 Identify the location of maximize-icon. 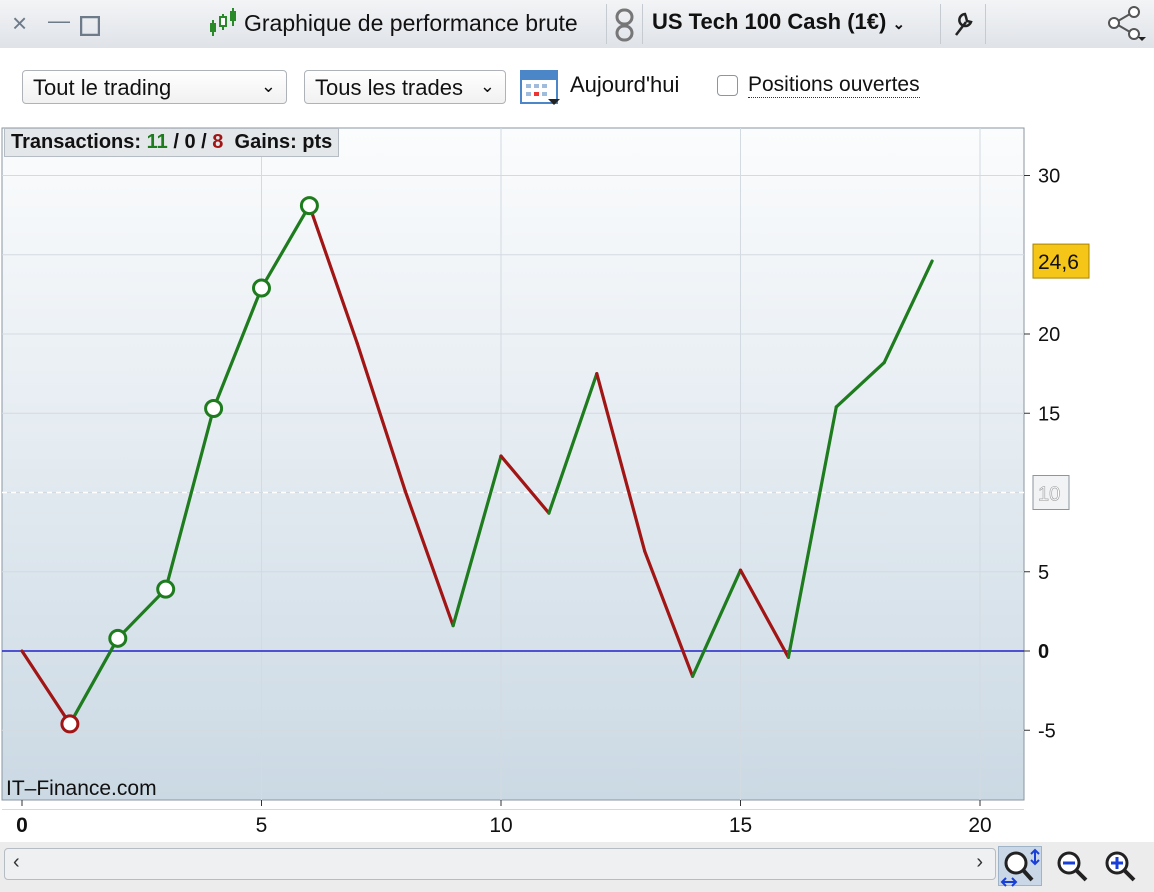
(90, 27).